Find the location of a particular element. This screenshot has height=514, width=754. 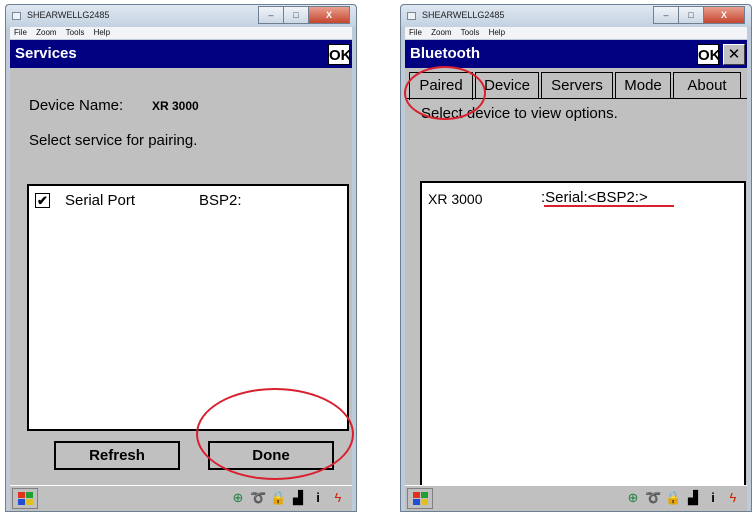

done-annotation-circle is located at coordinates (275, 434).